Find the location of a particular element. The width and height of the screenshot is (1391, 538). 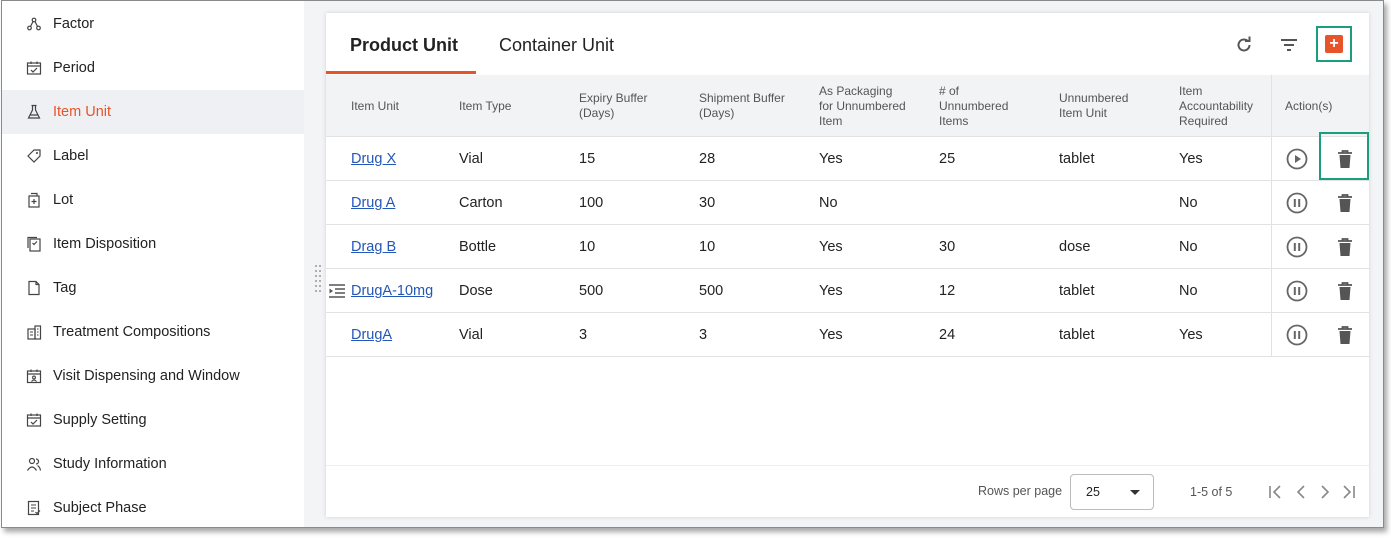

first-page-button is located at coordinates (1276, 492).